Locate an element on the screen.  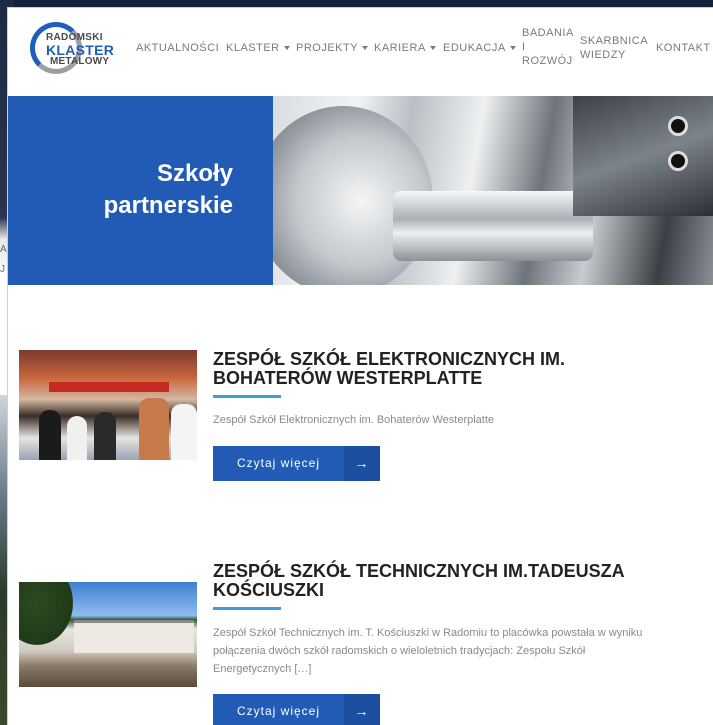
site-logo: RADOMSKI KLASTER METALOWY is located at coordinates (78, 49).